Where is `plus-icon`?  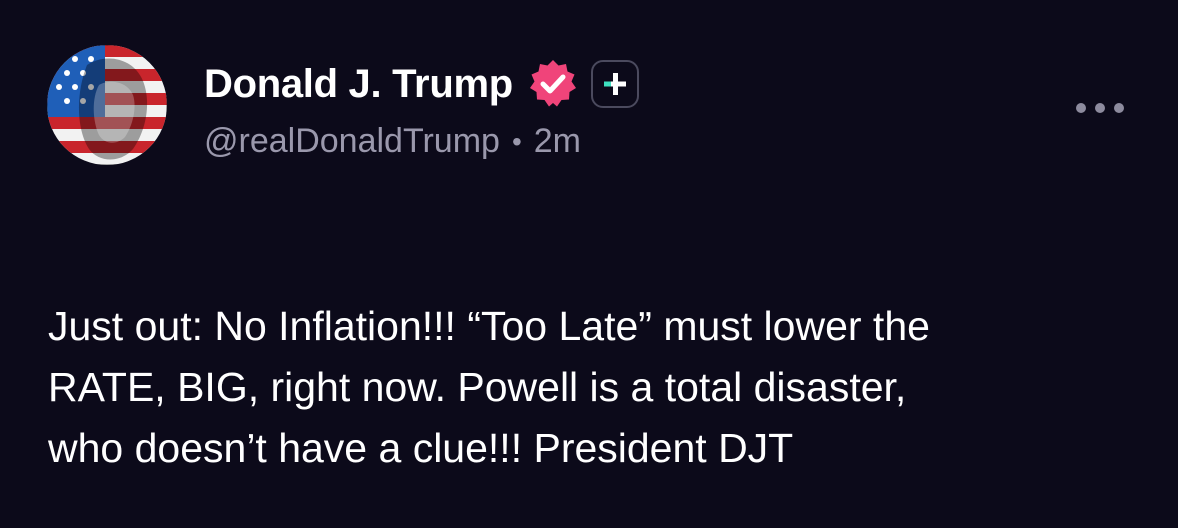 plus-icon is located at coordinates (614, 84).